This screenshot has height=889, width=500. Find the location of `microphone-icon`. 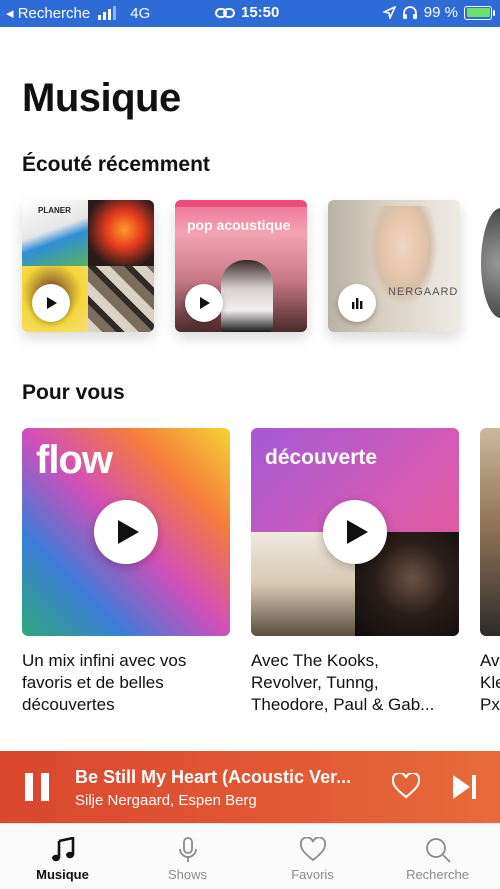

microphone-icon is located at coordinates (187, 849).